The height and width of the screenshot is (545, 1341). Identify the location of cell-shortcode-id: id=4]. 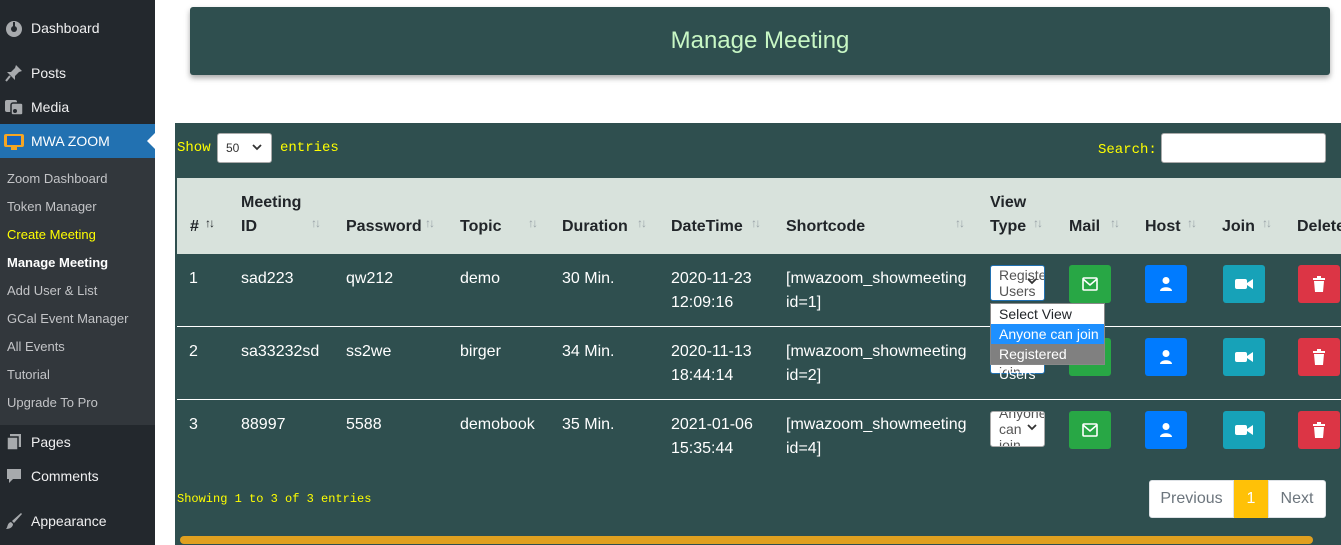
(804, 448).